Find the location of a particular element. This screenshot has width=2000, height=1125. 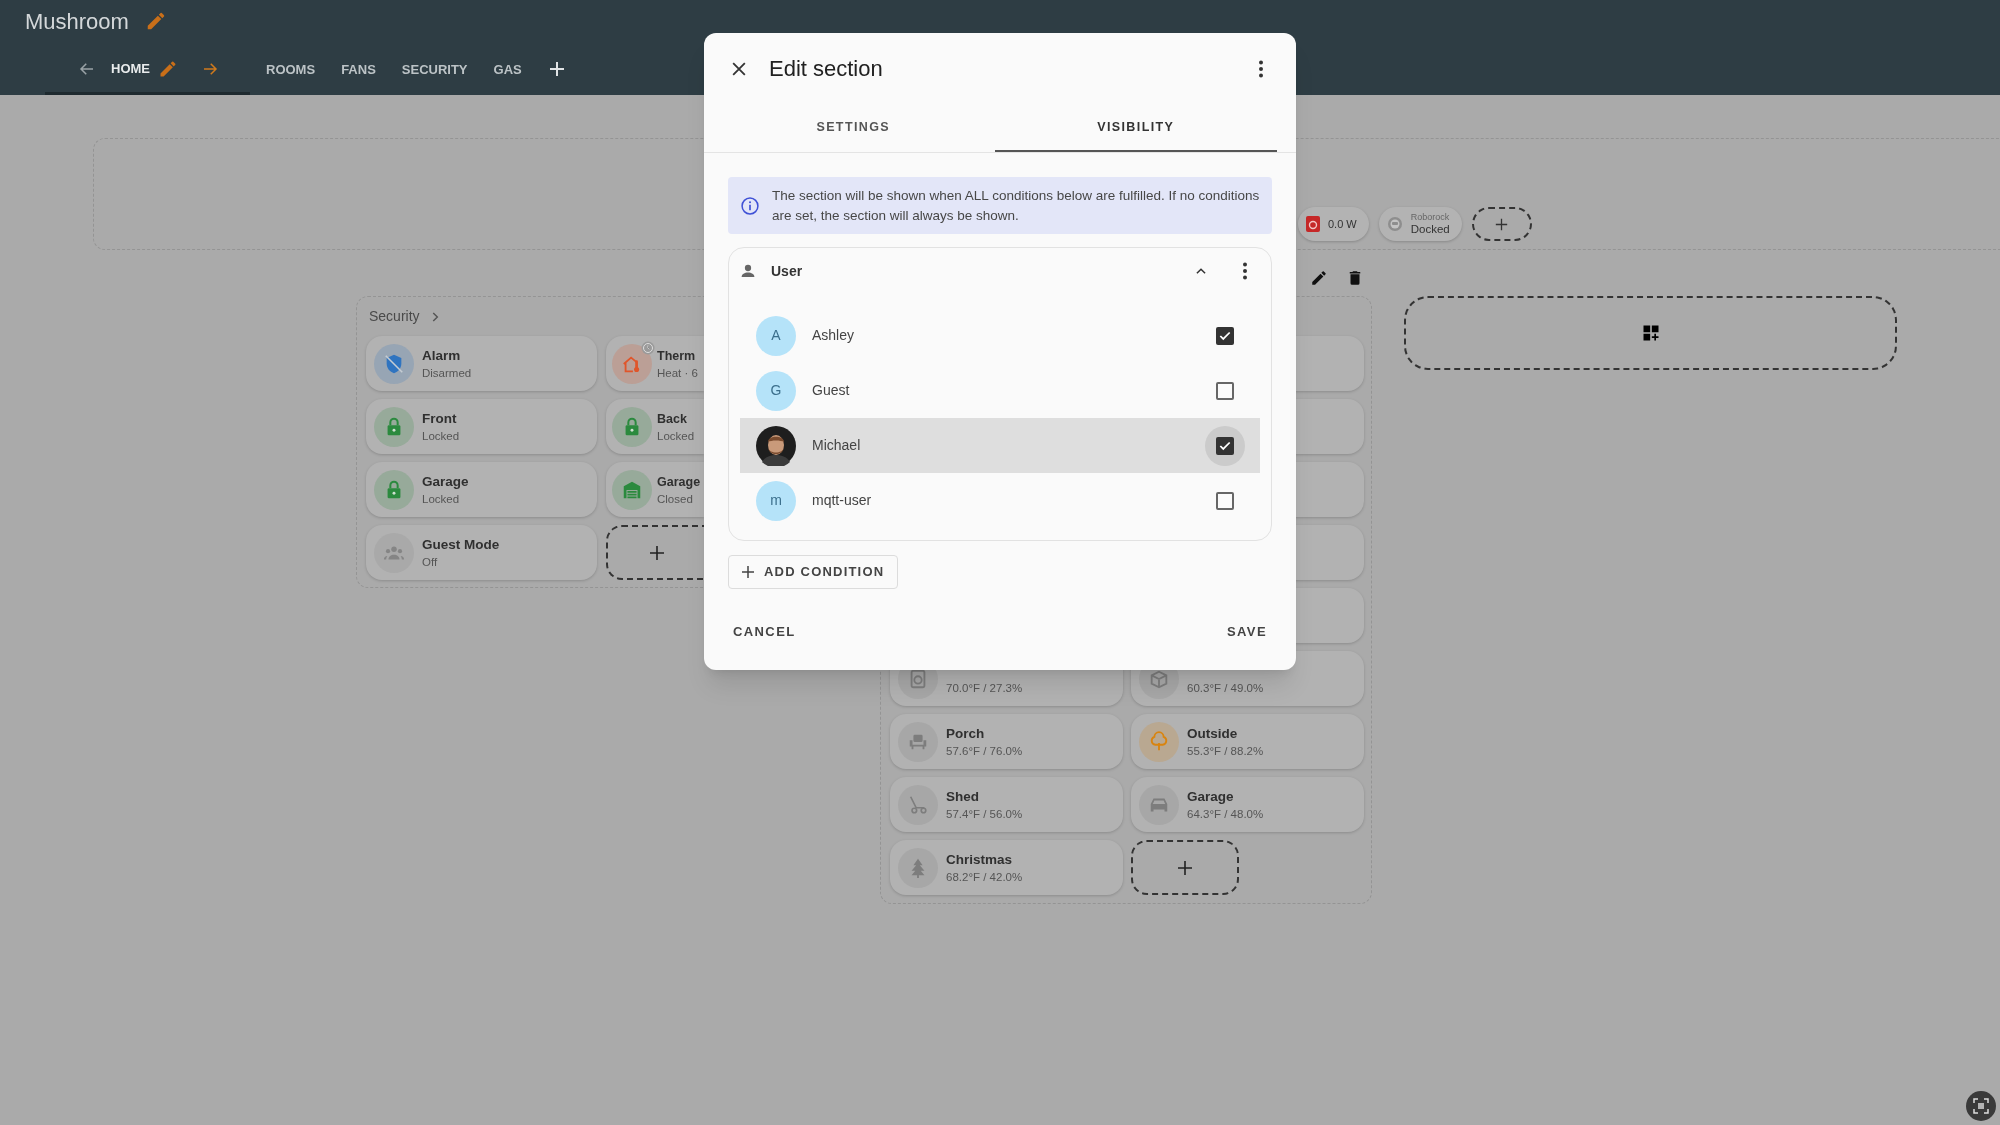

entity-card: Back Locked is located at coordinates (655, 426).